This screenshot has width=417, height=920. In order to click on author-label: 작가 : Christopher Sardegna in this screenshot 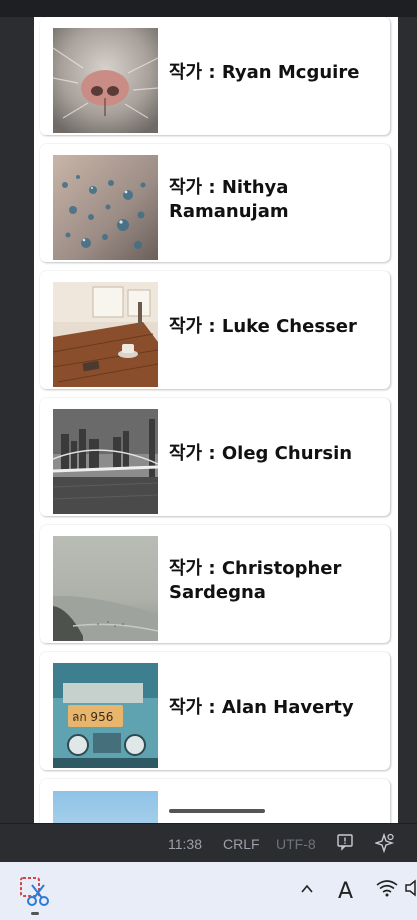, I will do `click(255, 580)`.